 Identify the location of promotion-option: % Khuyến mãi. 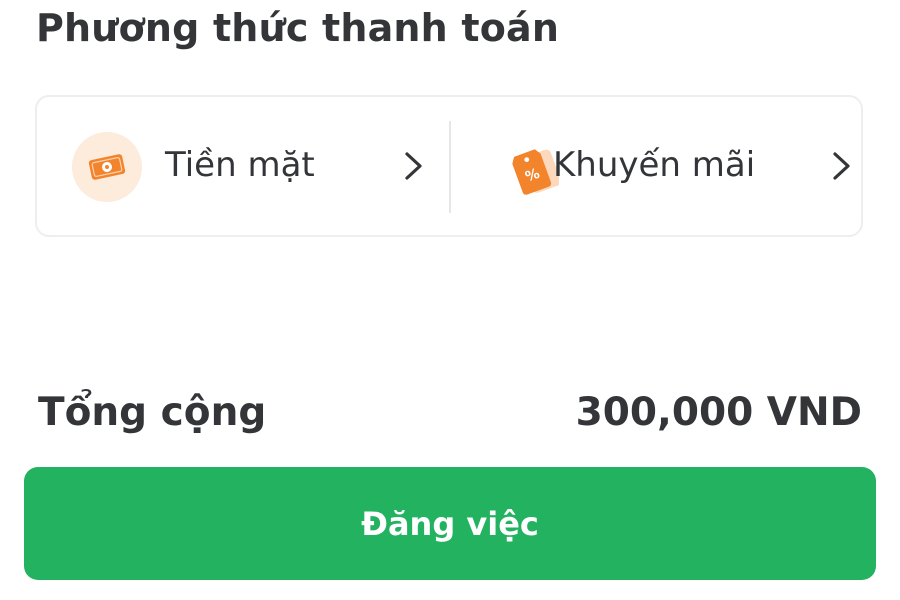
(656, 166).